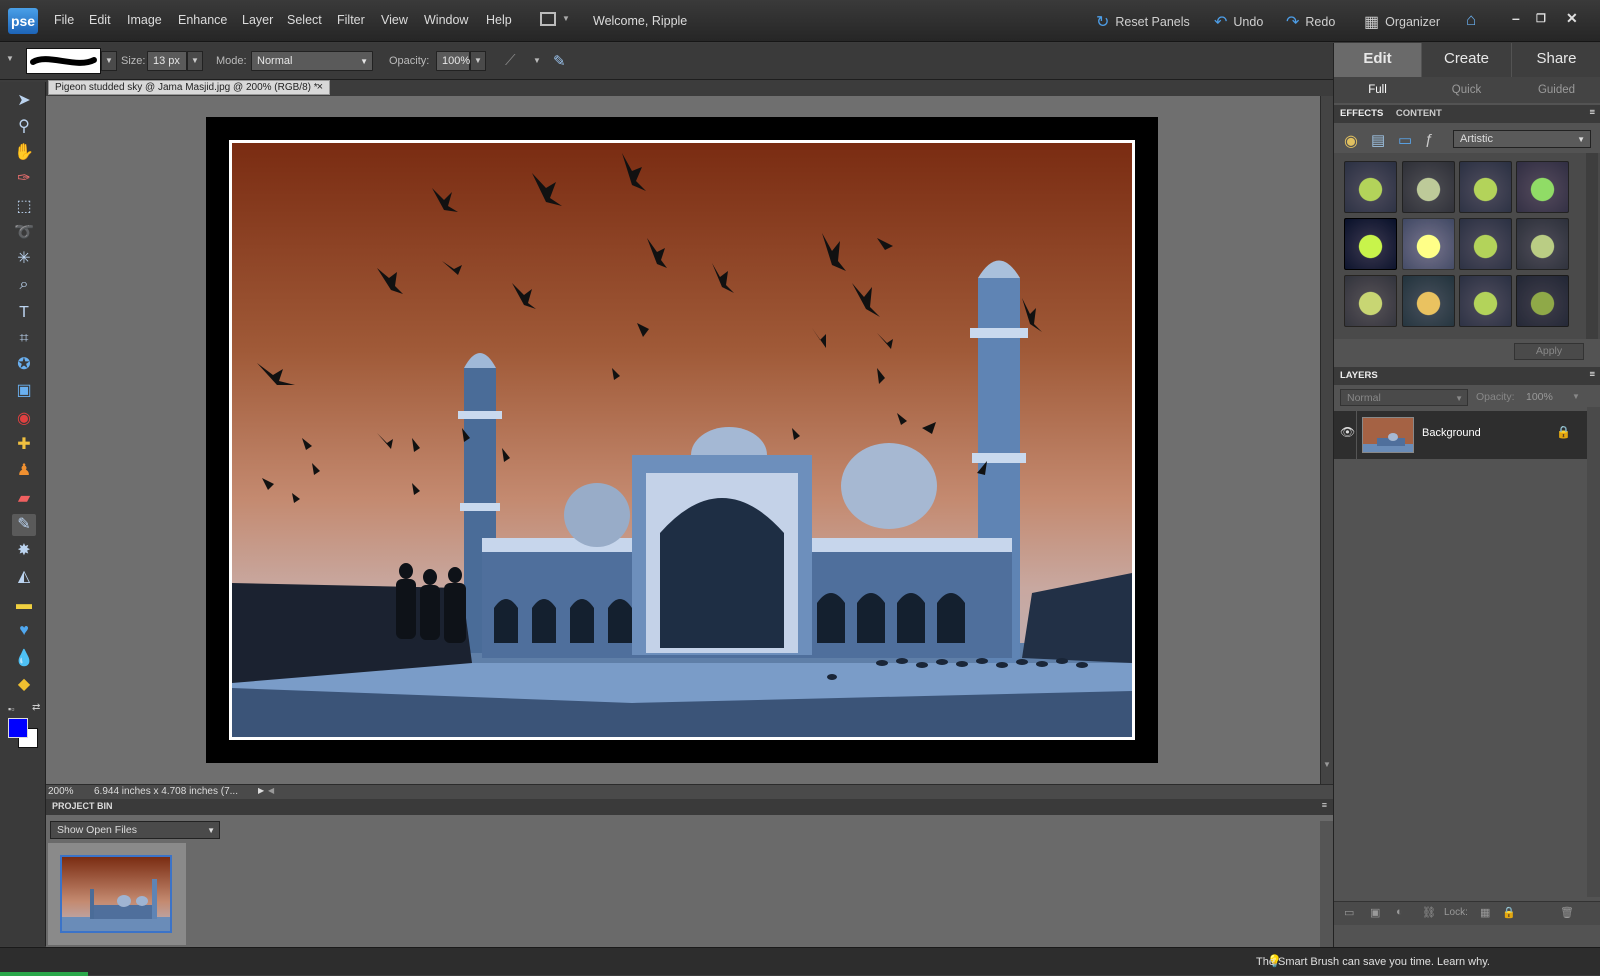  Describe the element at coordinates (1541, 18) in the screenshot. I see `restore-icon: ❐` at that location.